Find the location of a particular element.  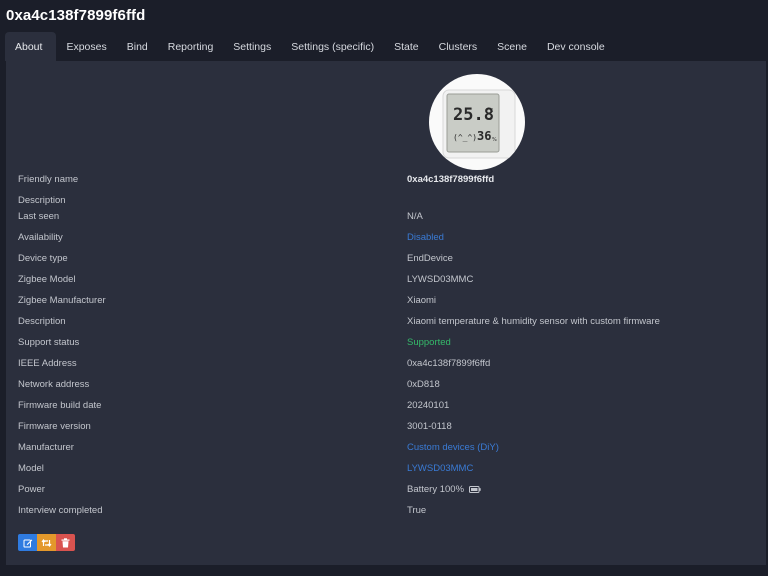

tab-reporting: Reporting is located at coordinates (191, 46).